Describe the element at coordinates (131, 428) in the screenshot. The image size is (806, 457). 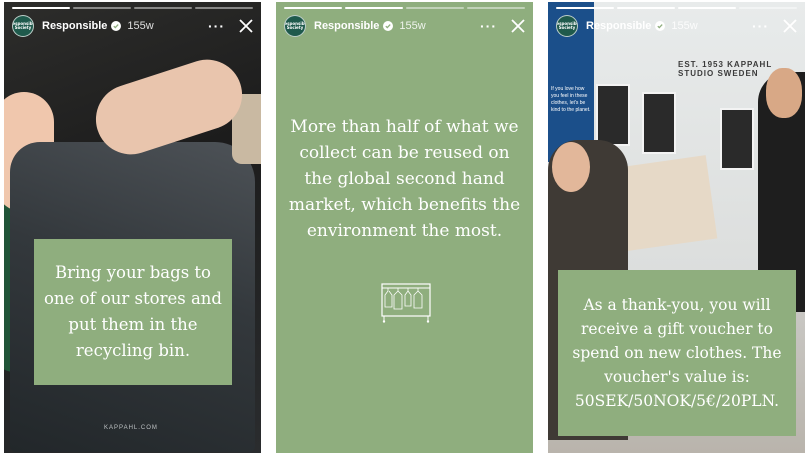
I see `bag-label: KAPPAHL.COM` at that location.